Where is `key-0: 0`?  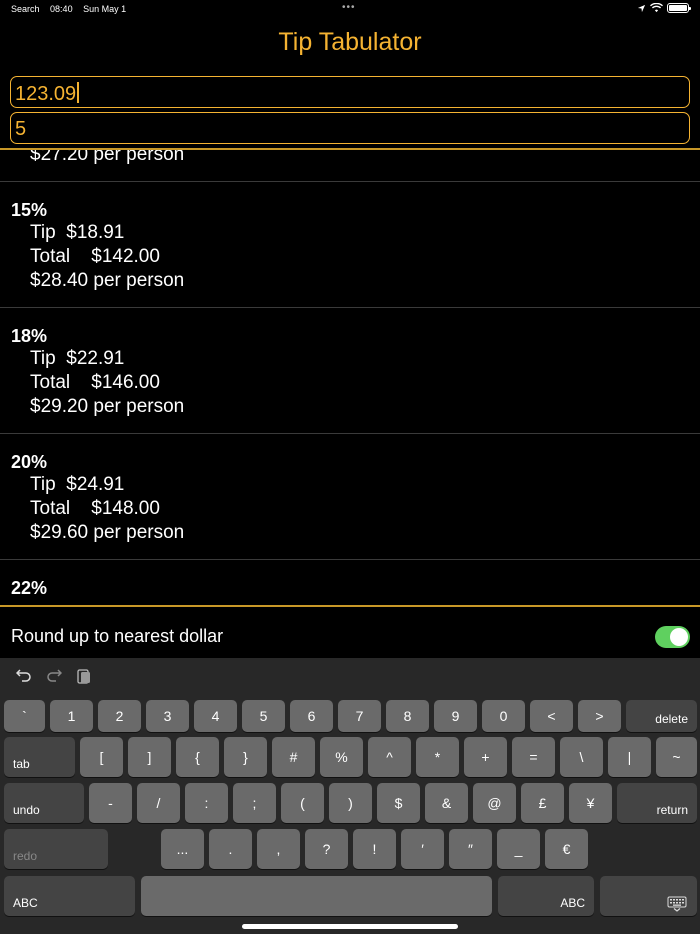 key-0: 0 is located at coordinates (503, 716).